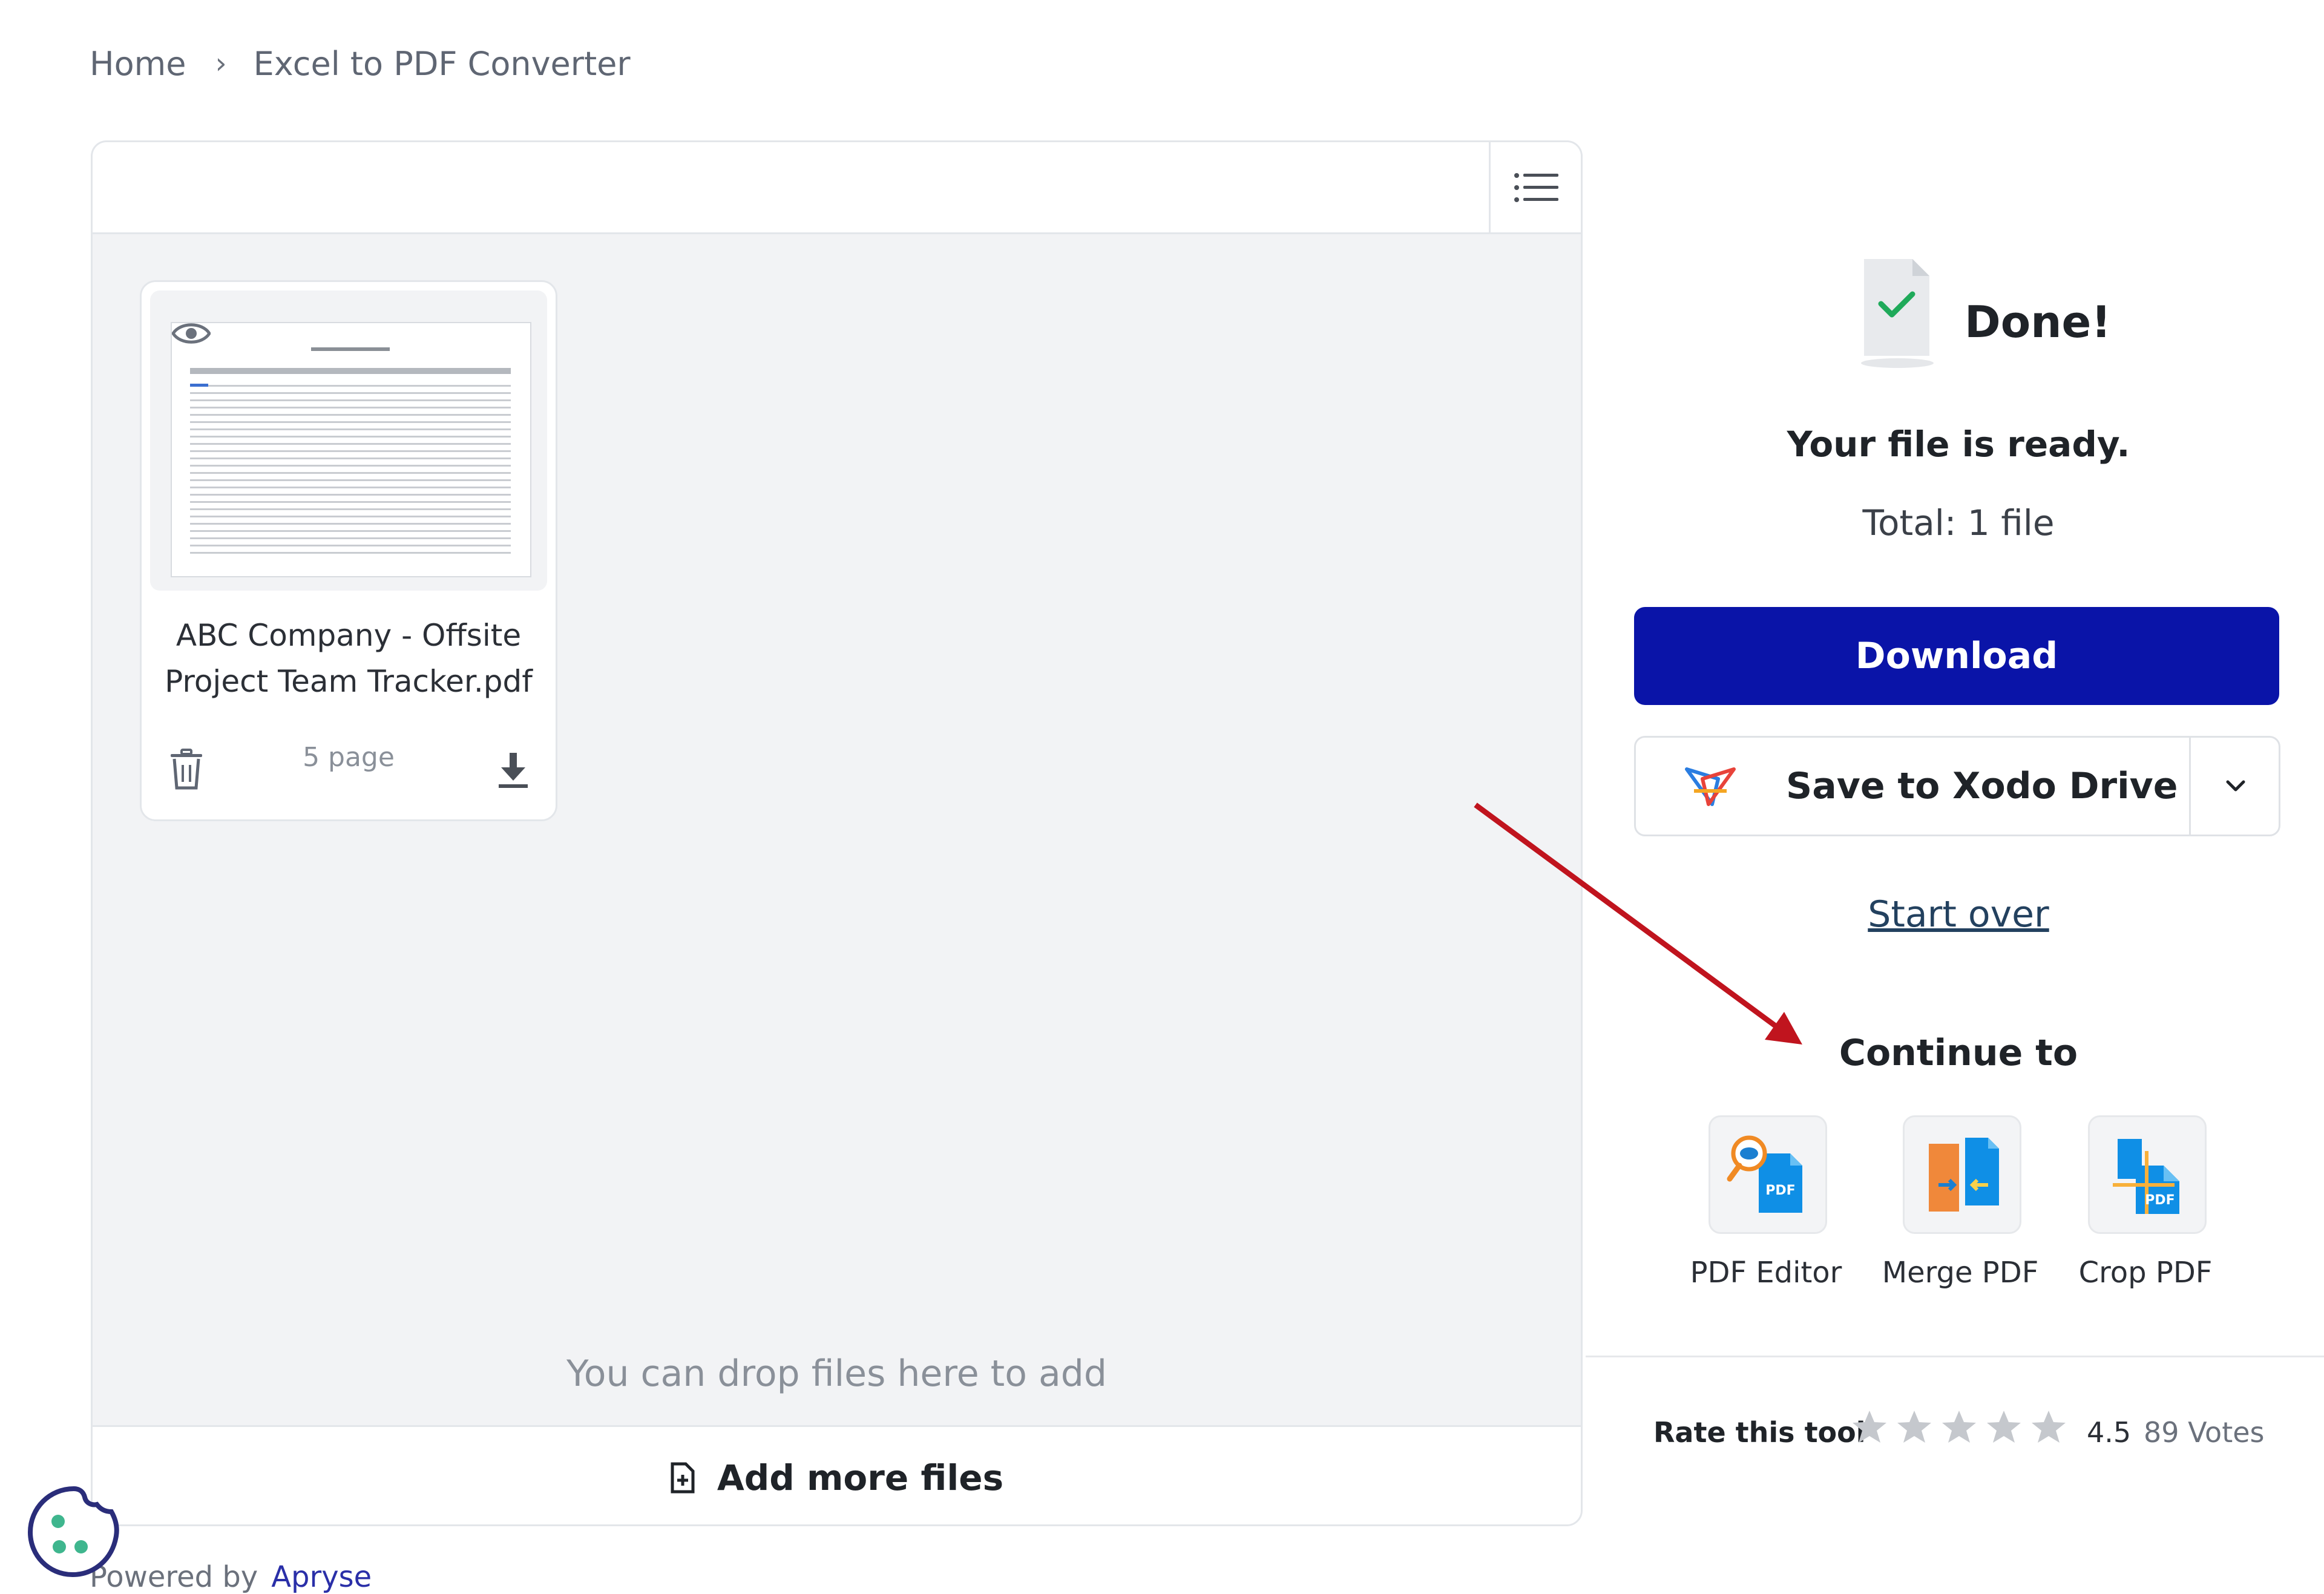 This screenshot has width=2324, height=1594. Describe the element at coordinates (2109, 1432) in the screenshot. I see `rating-value: 4.5` at that location.